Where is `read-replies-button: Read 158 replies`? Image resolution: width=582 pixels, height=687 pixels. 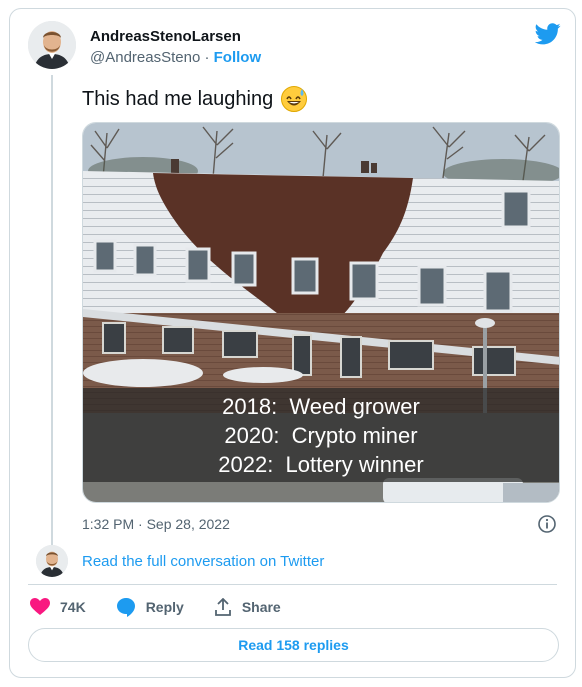
read-replies-button: Read 158 replies is located at coordinates (293, 645).